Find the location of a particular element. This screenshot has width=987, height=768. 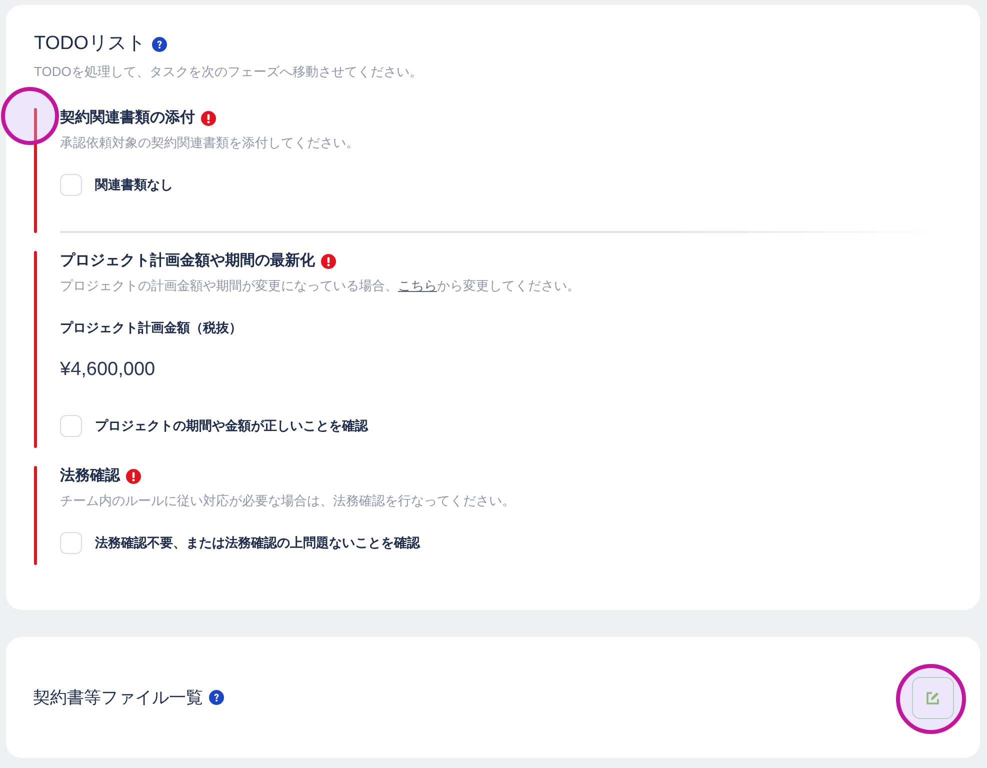

change-link: こちら is located at coordinates (417, 285).